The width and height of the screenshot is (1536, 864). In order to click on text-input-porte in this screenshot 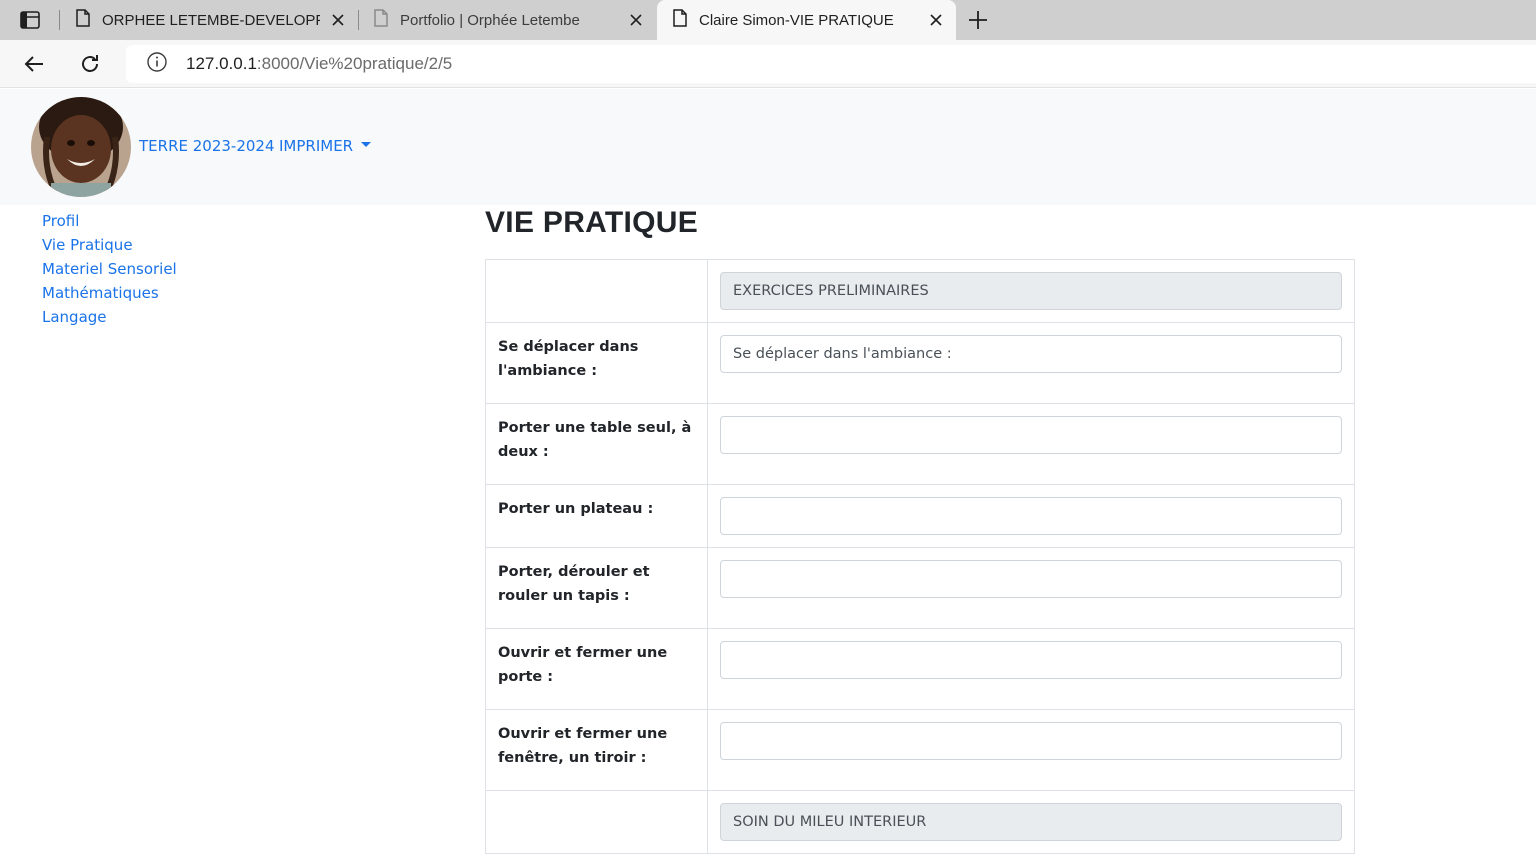, I will do `click(1031, 660)`.